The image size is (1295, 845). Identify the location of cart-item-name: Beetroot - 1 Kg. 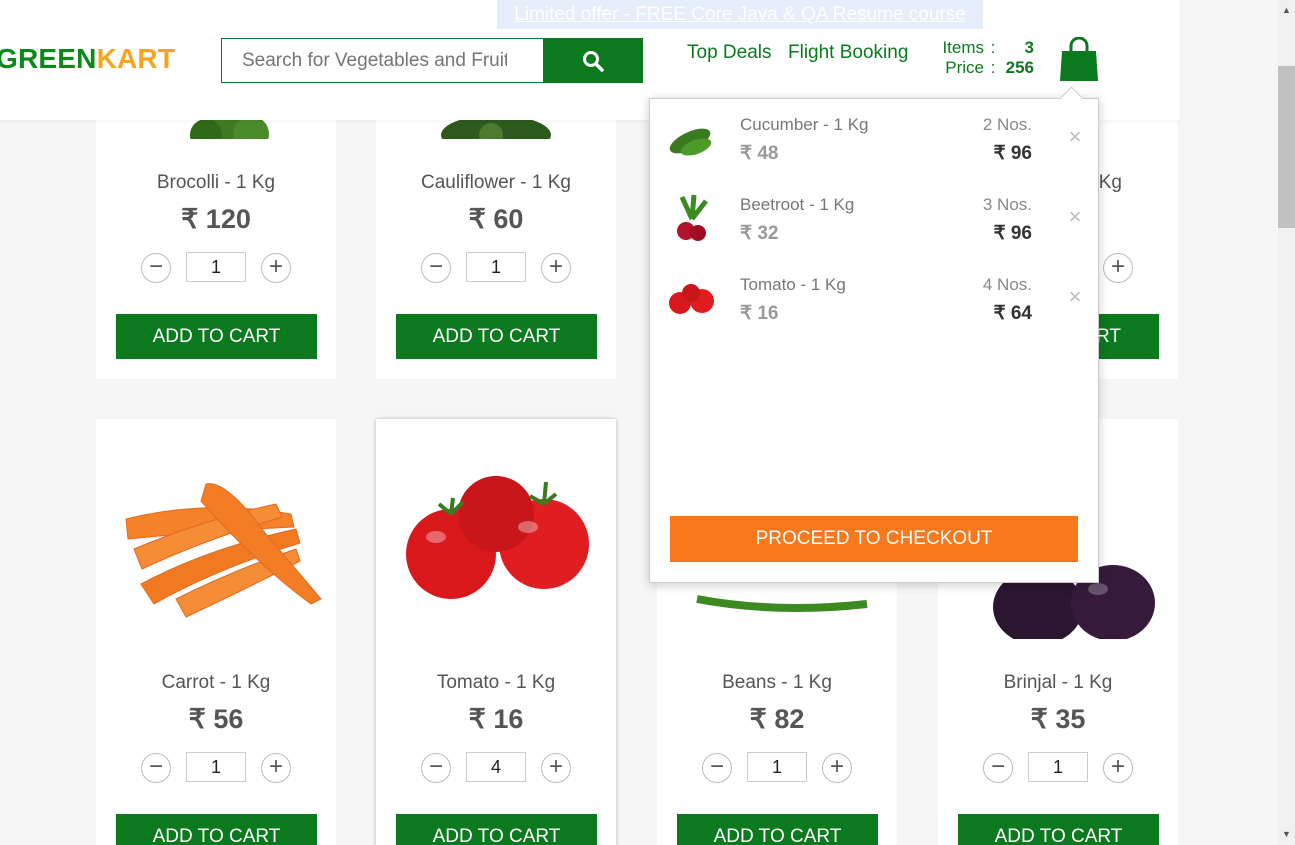
(797, 204).